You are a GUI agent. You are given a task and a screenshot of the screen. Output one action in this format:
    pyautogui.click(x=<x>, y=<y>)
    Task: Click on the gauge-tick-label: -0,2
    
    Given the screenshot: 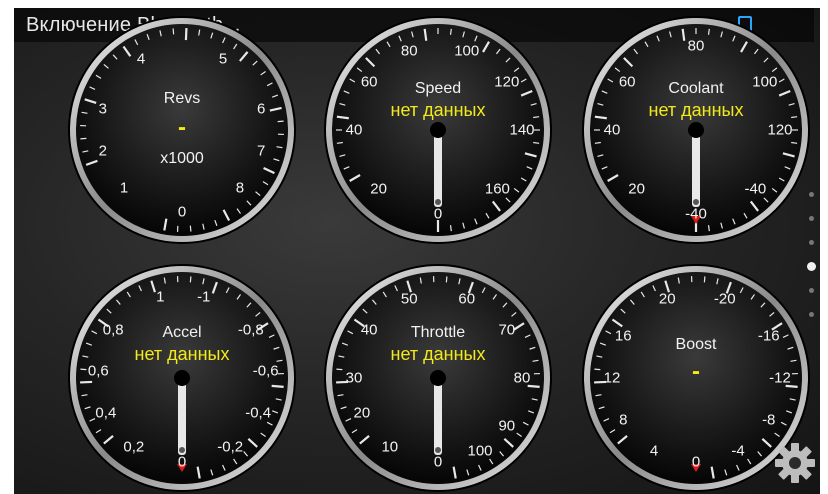 What is the action you would take?
    pyautogui.click(x=230, y=447)
    